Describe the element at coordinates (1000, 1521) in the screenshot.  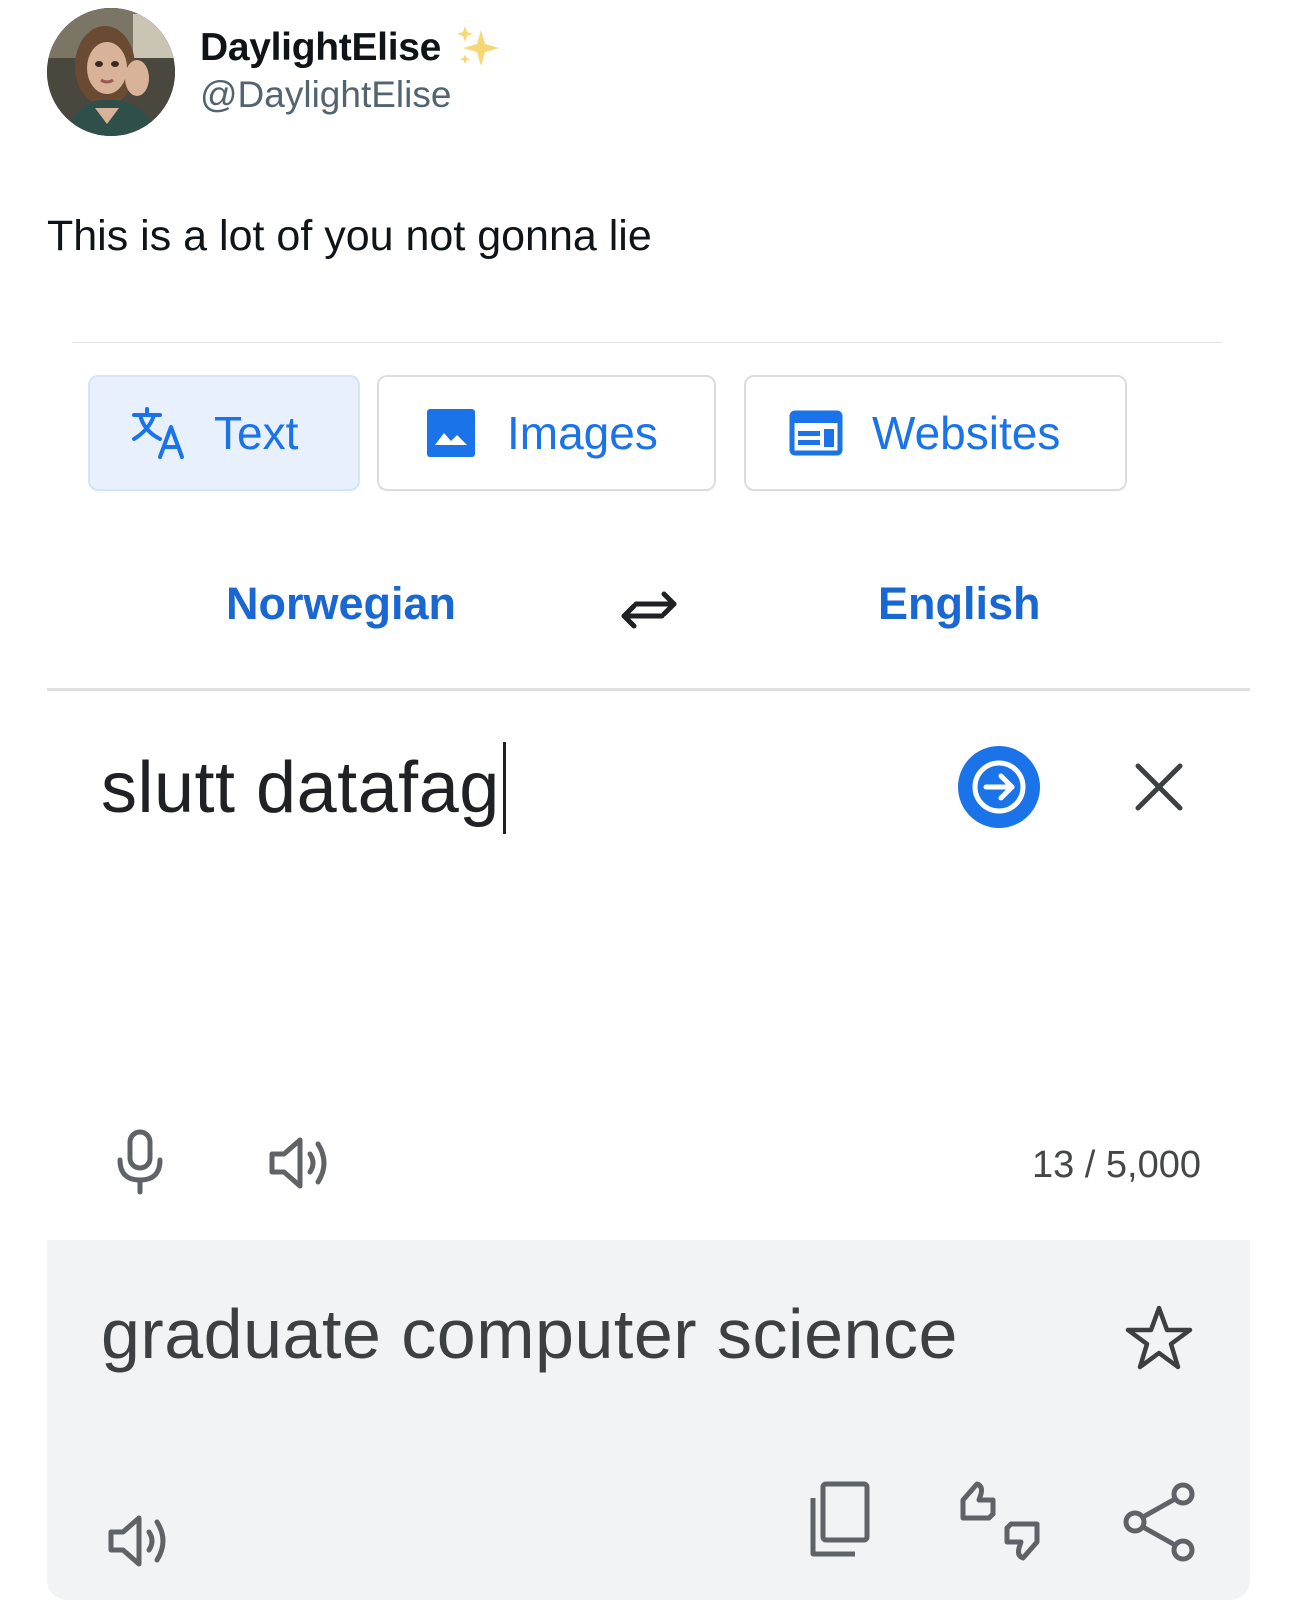
I see `thumbs-up-down-icon` at that location.